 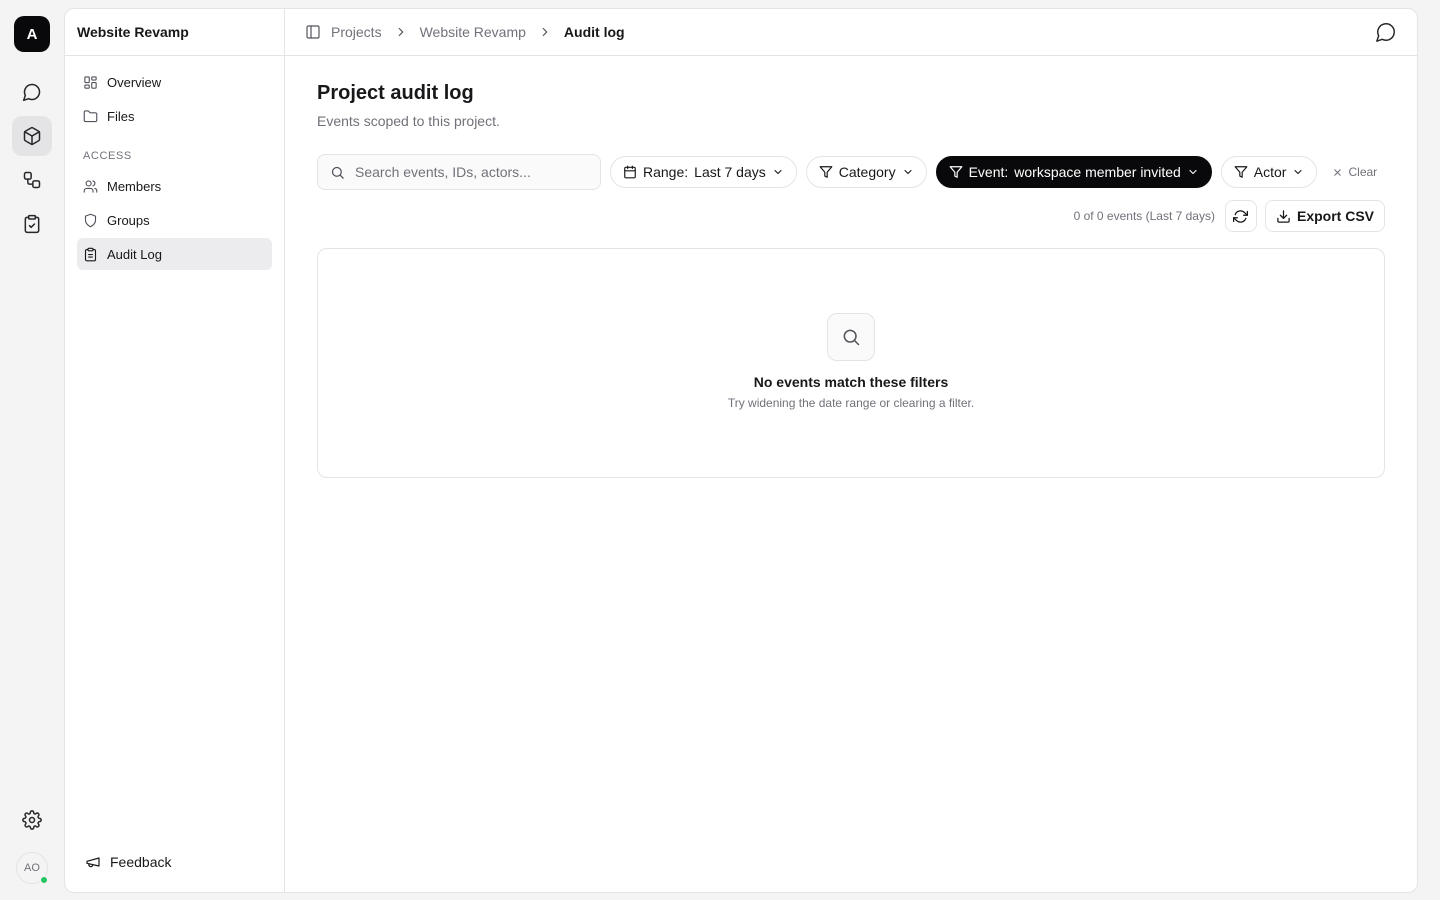 I want to click on workflow-icon, so click(x=32, y=180).